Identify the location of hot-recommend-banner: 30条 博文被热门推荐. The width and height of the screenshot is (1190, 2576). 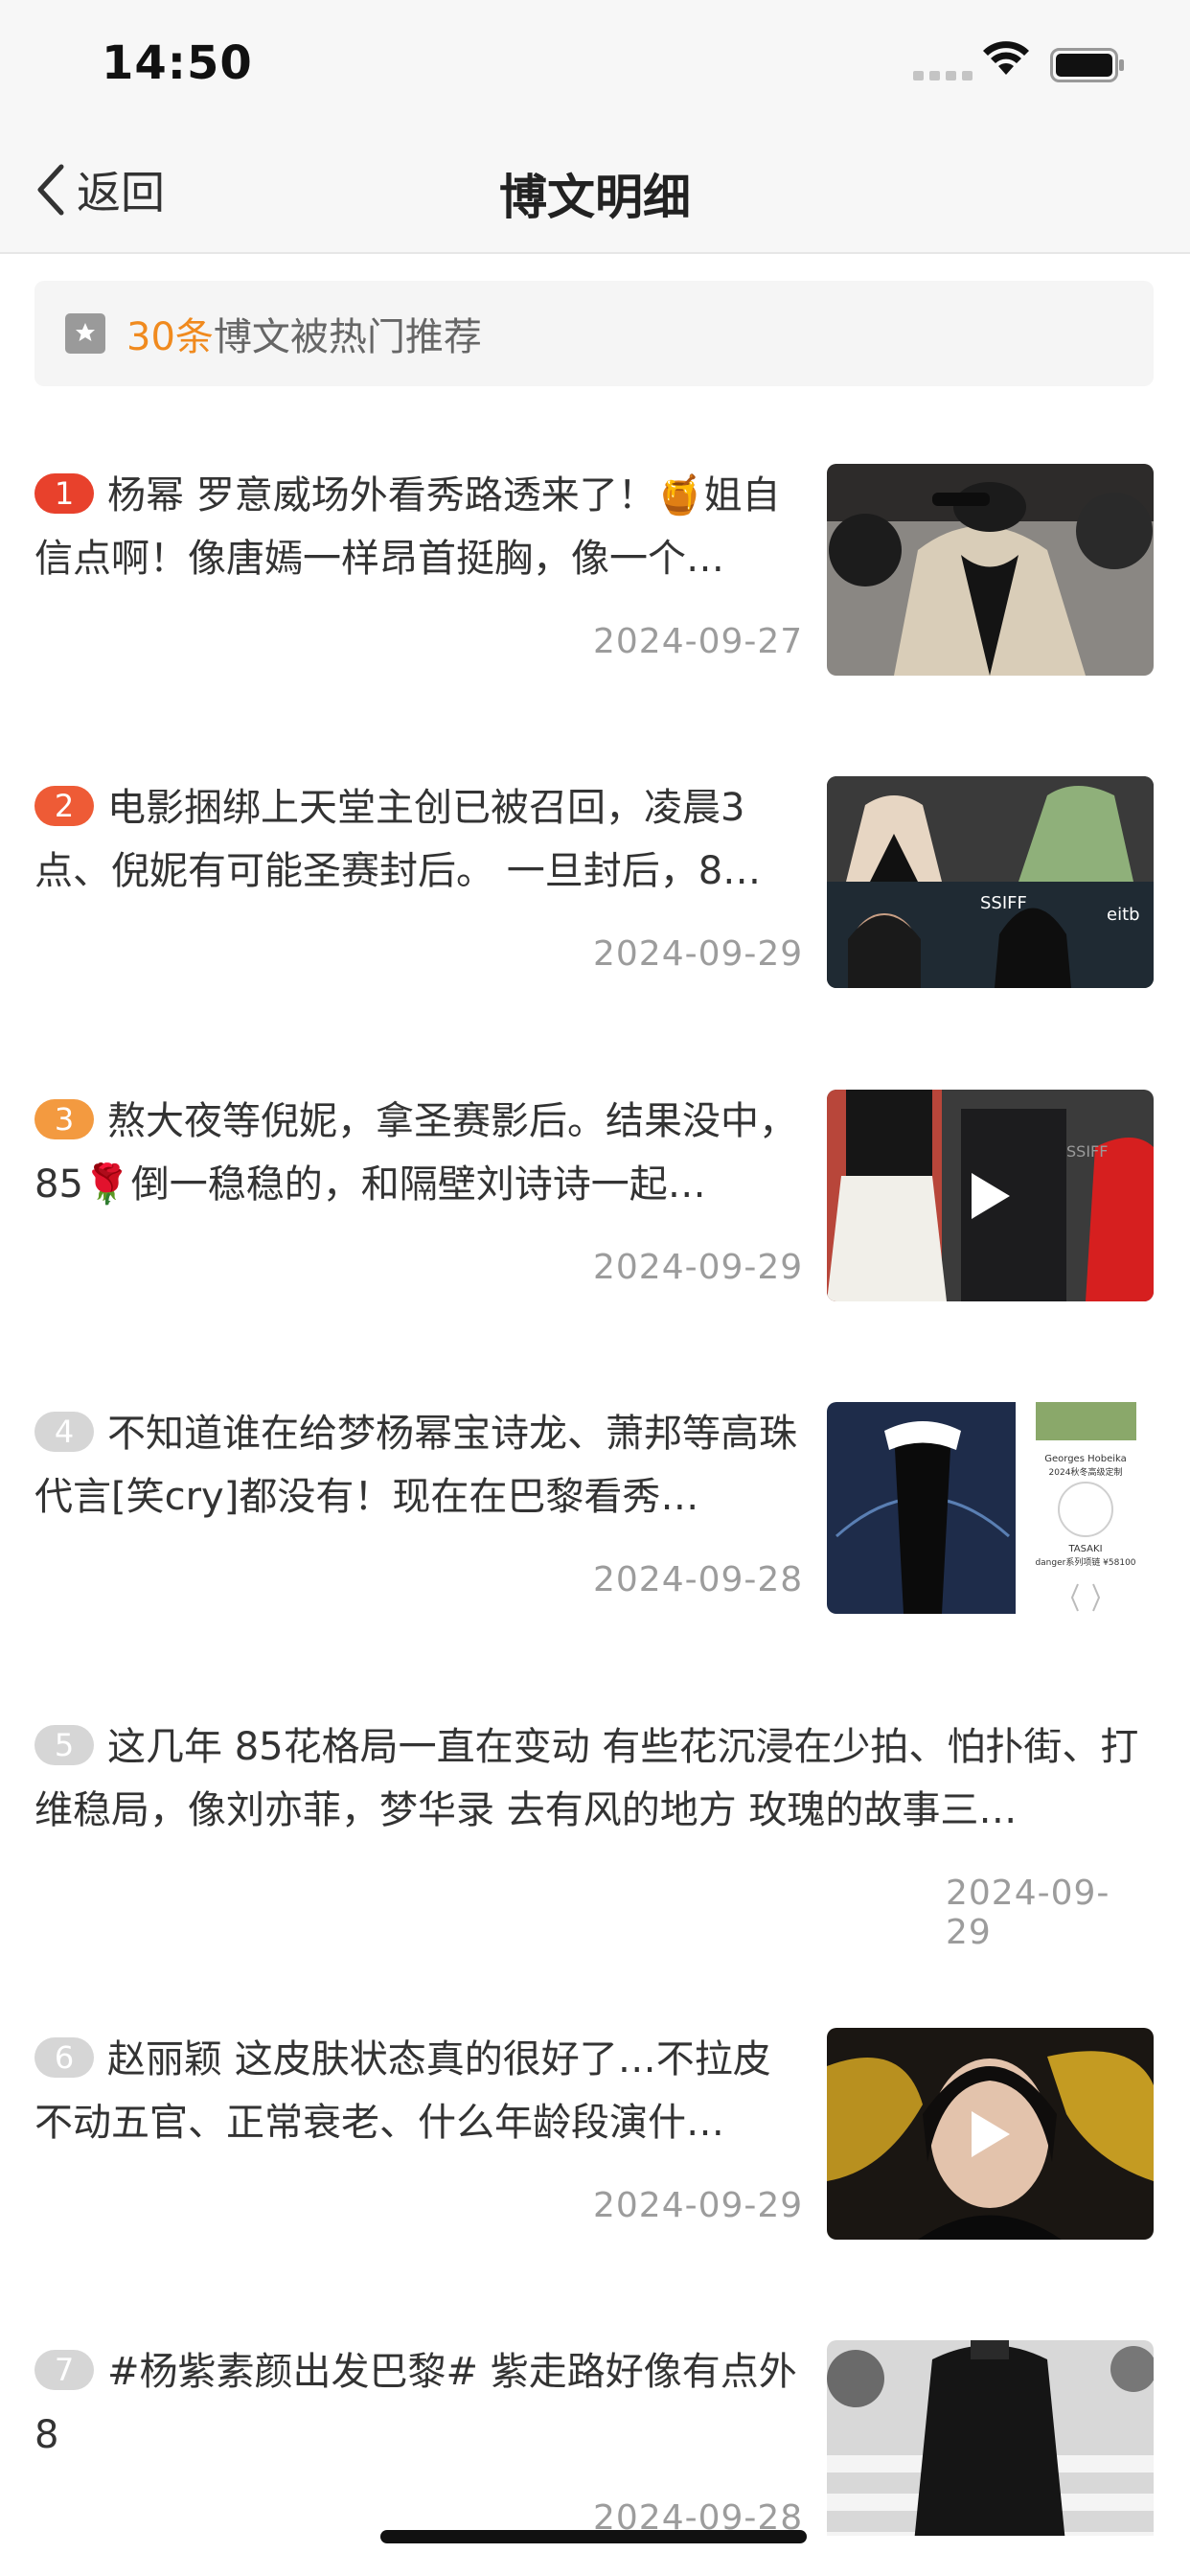
(594, 333).